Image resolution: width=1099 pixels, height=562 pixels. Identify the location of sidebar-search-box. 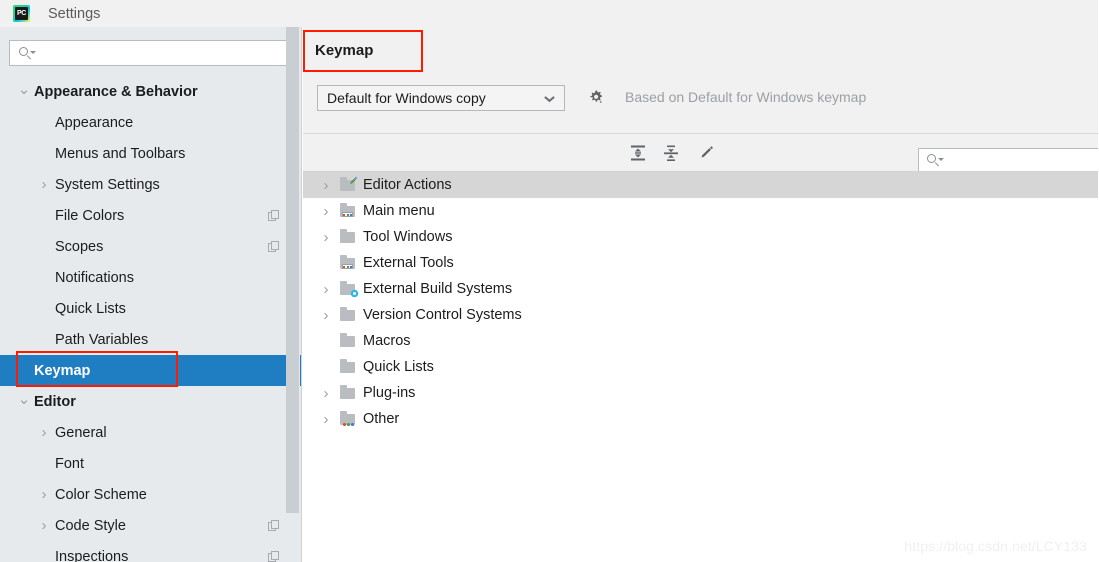
(151, 53).